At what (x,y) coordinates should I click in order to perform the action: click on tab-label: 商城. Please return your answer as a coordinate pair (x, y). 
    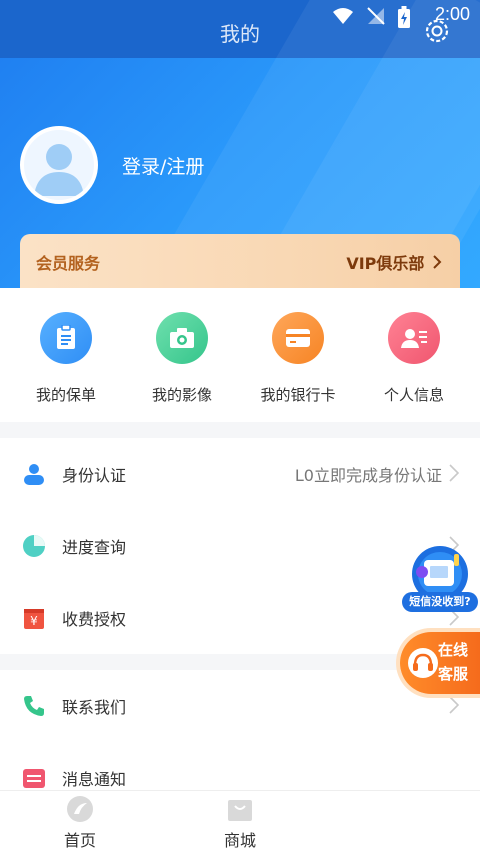
    Looking at the image, I should click on (239, 840).